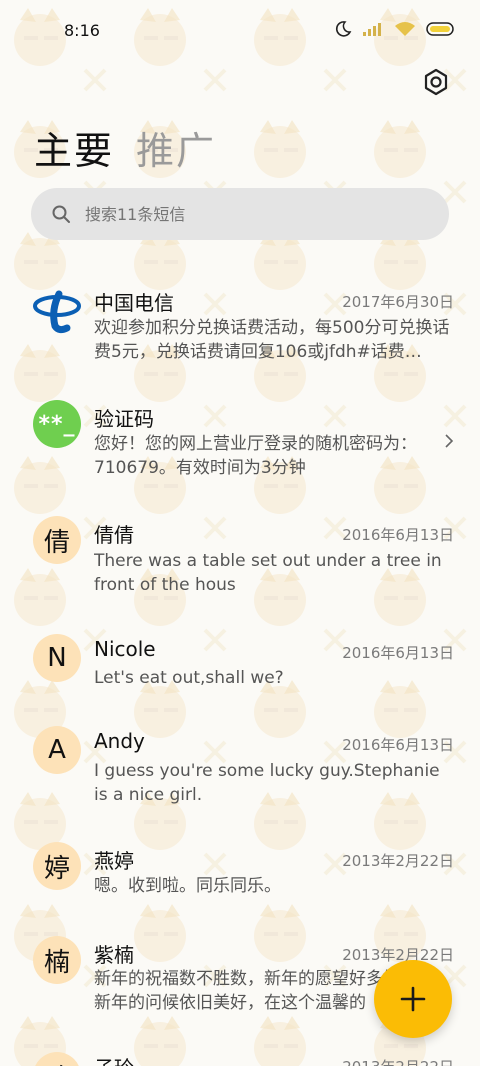 This screenshot has height=1066, width=480. Describe the element at coordinates (57, 960) in the screenshot. I see `contact-avatar: 楠` at that location.